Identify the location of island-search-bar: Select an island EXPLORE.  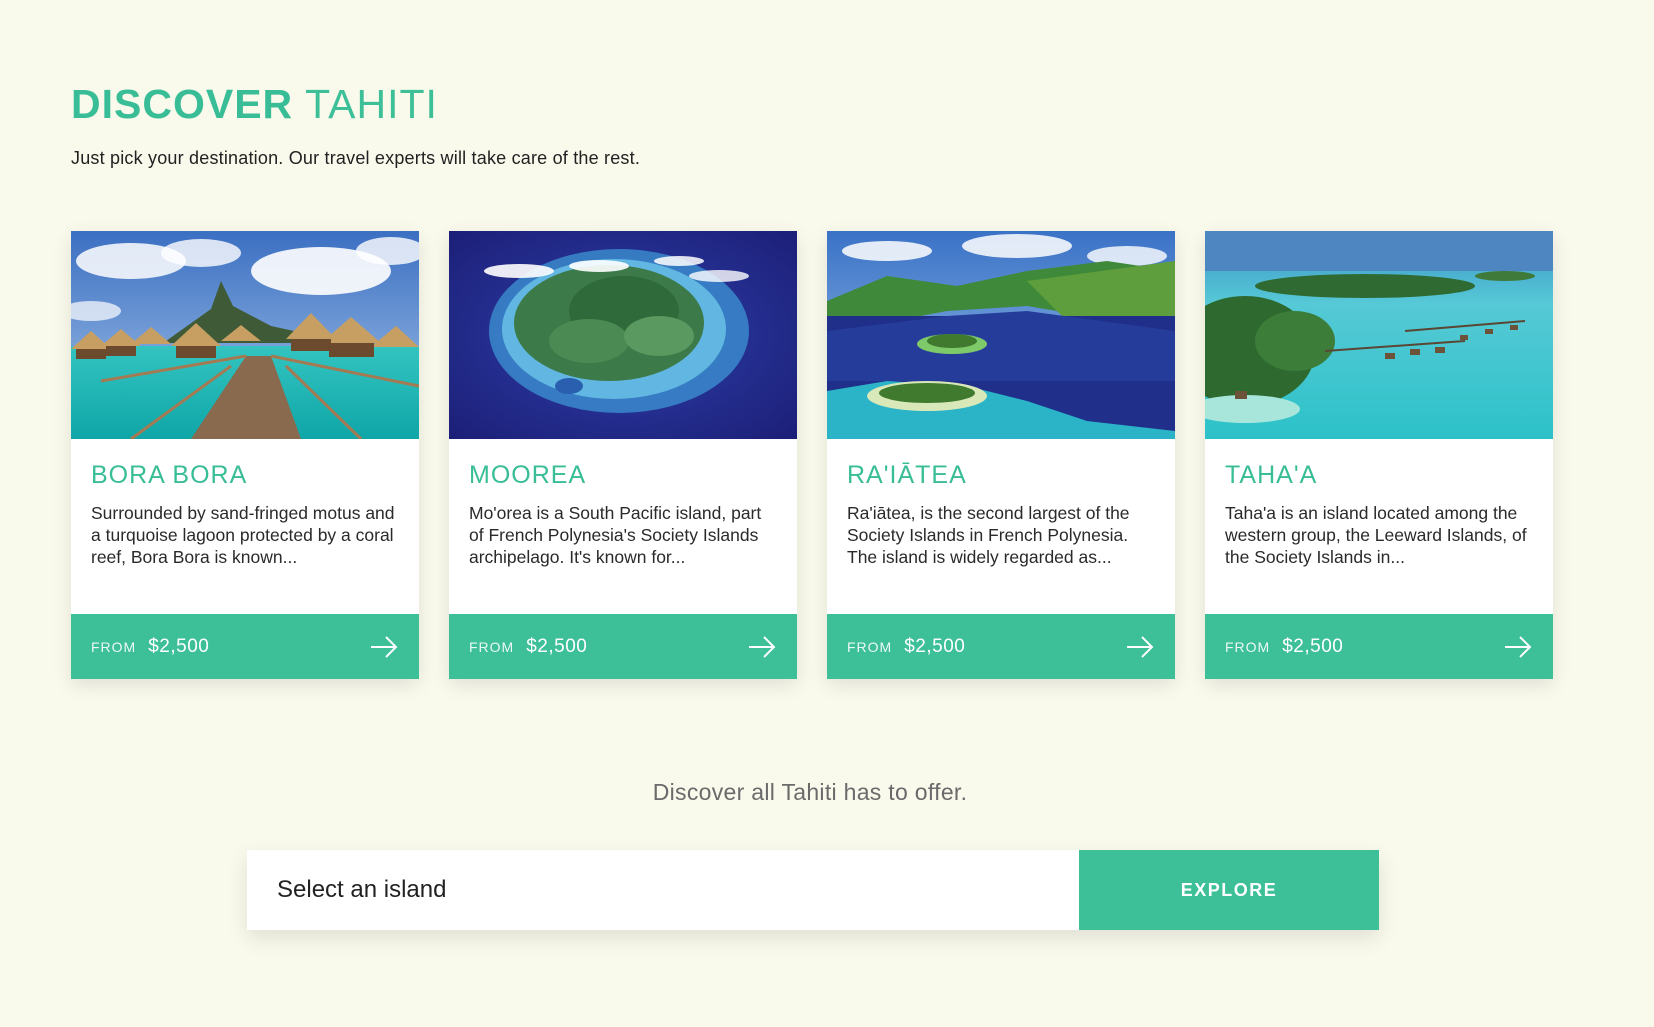
(813, 890).